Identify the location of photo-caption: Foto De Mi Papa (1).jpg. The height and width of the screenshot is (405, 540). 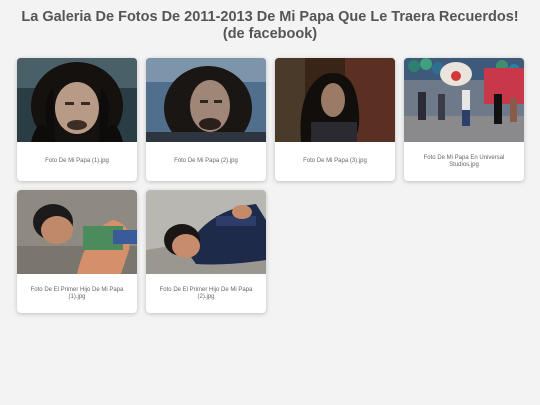
(77, 161).